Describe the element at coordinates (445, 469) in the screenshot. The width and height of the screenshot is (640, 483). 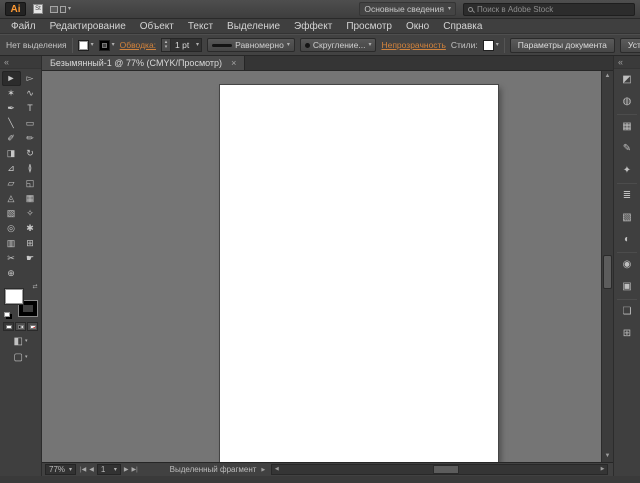
I see `horizontal-scroll-thumb` at that location.